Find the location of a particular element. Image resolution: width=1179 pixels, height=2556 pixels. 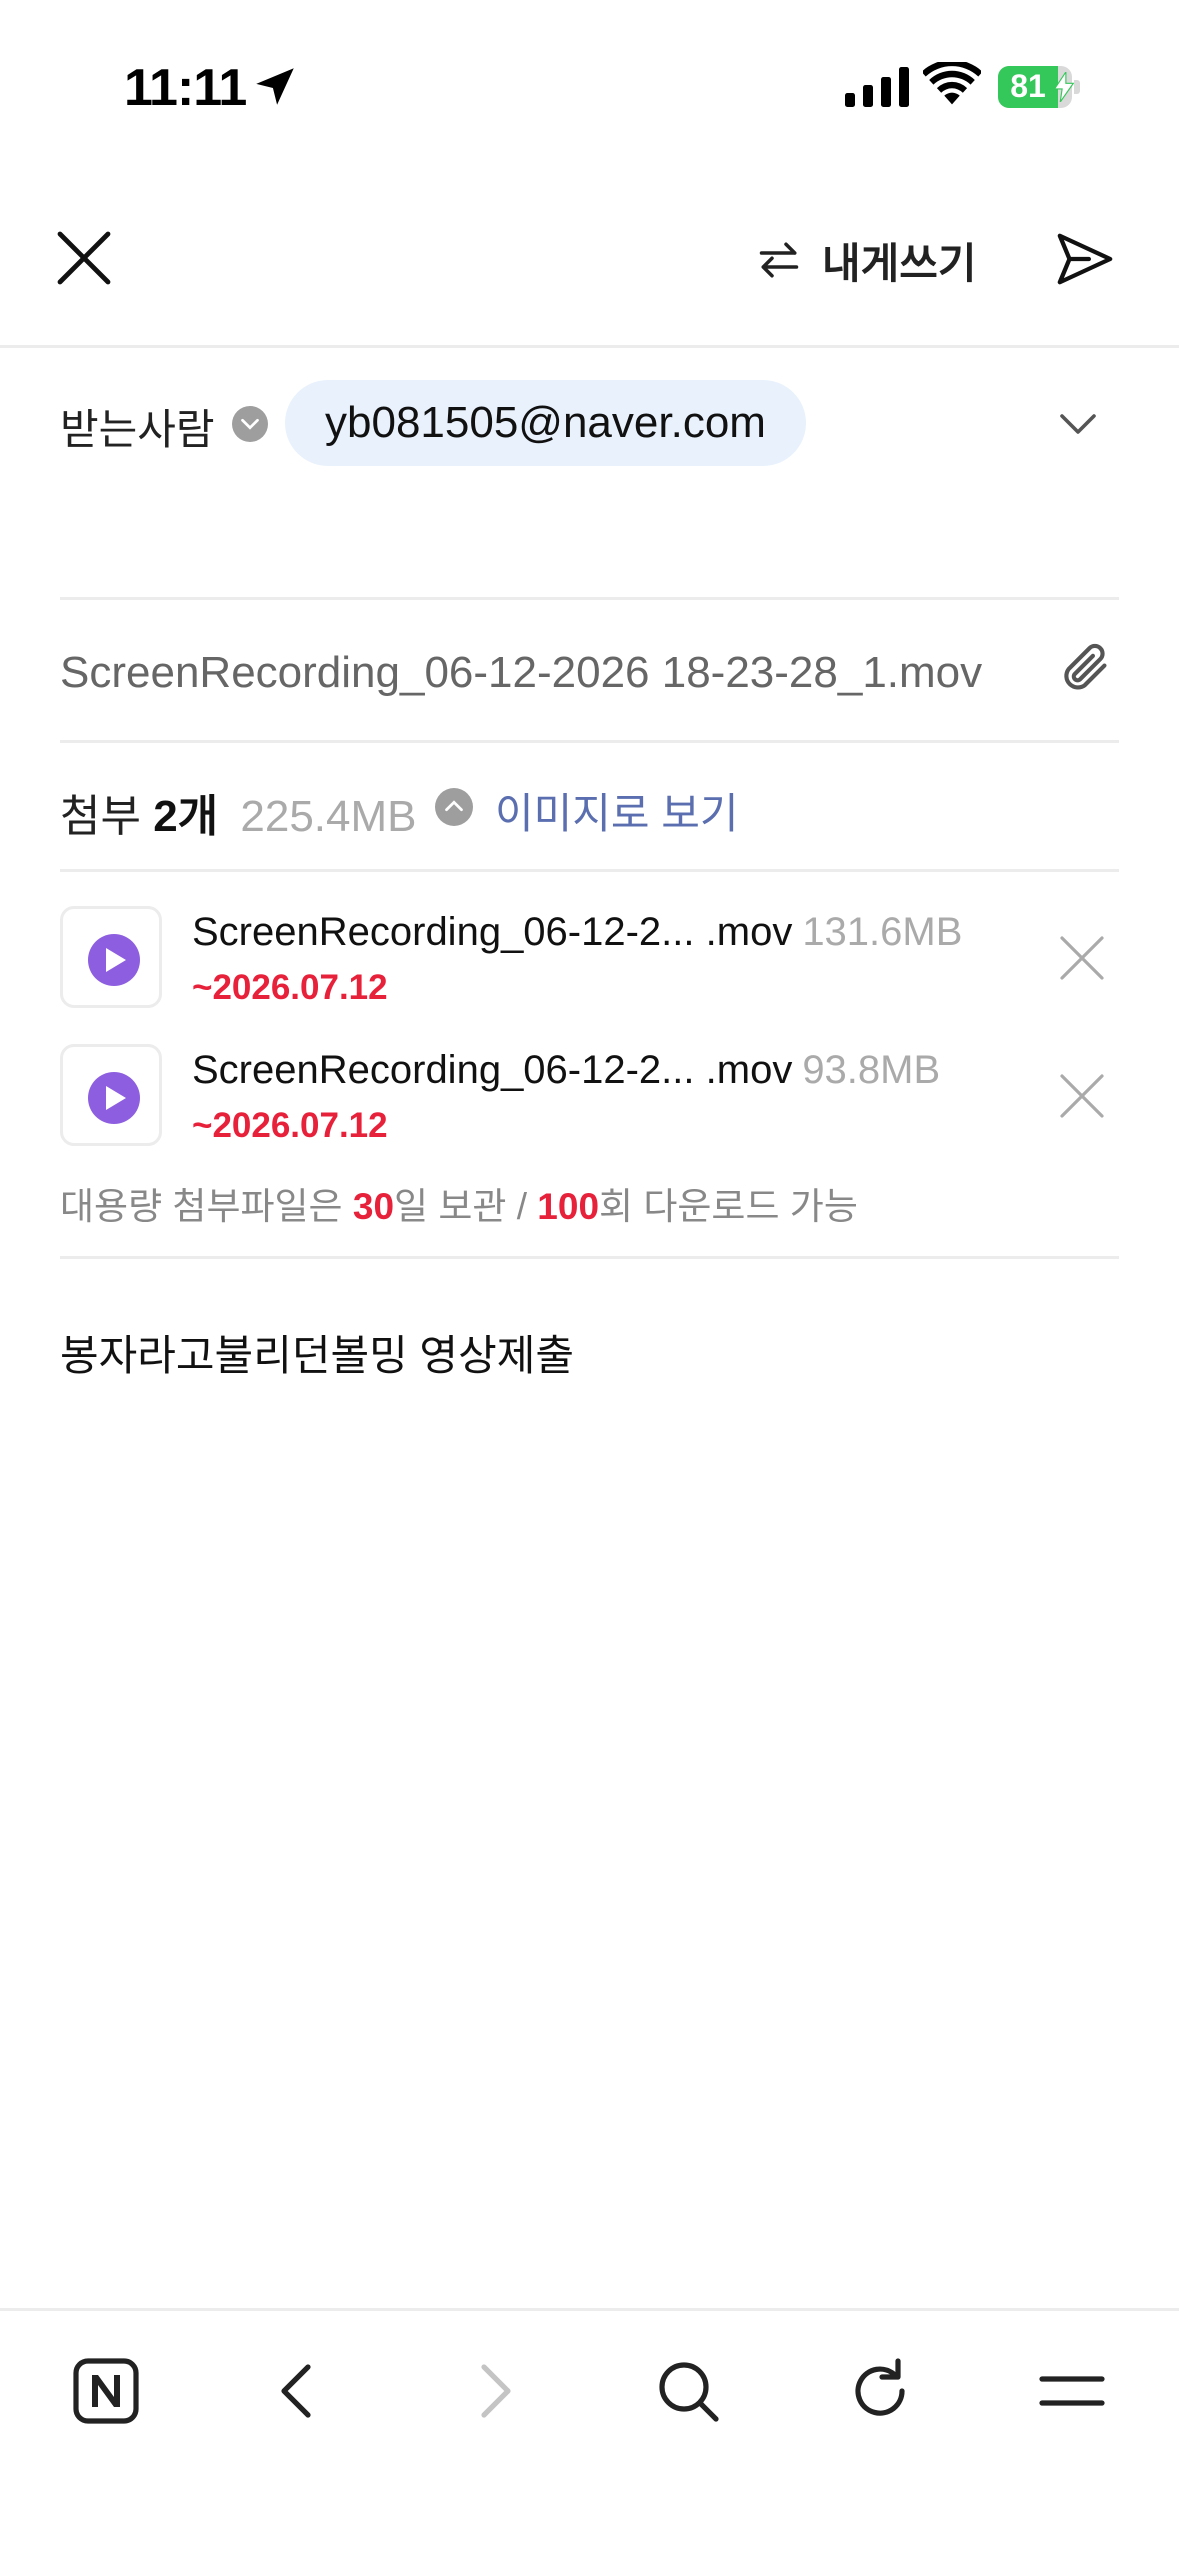

message-body: 봉자라고불리던볼밍 영상제출 is located at coordinates (589, 1352).